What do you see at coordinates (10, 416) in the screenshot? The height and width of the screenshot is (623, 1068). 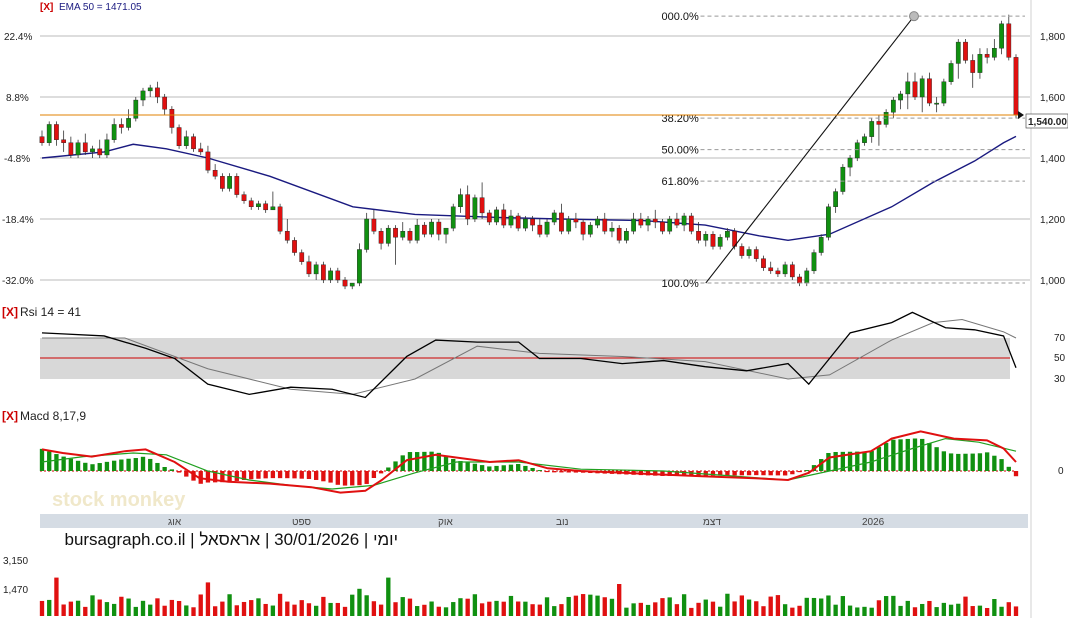 I see `macd-close-button: [X]` at bounding box center [10, 416].